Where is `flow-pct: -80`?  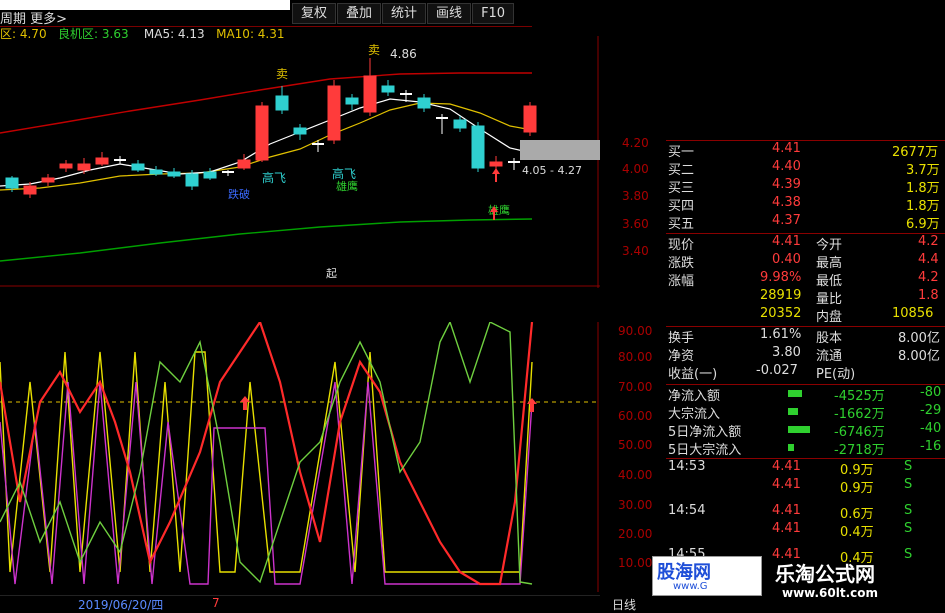 flow-pct: -80 is located at coordinates (931, 392).